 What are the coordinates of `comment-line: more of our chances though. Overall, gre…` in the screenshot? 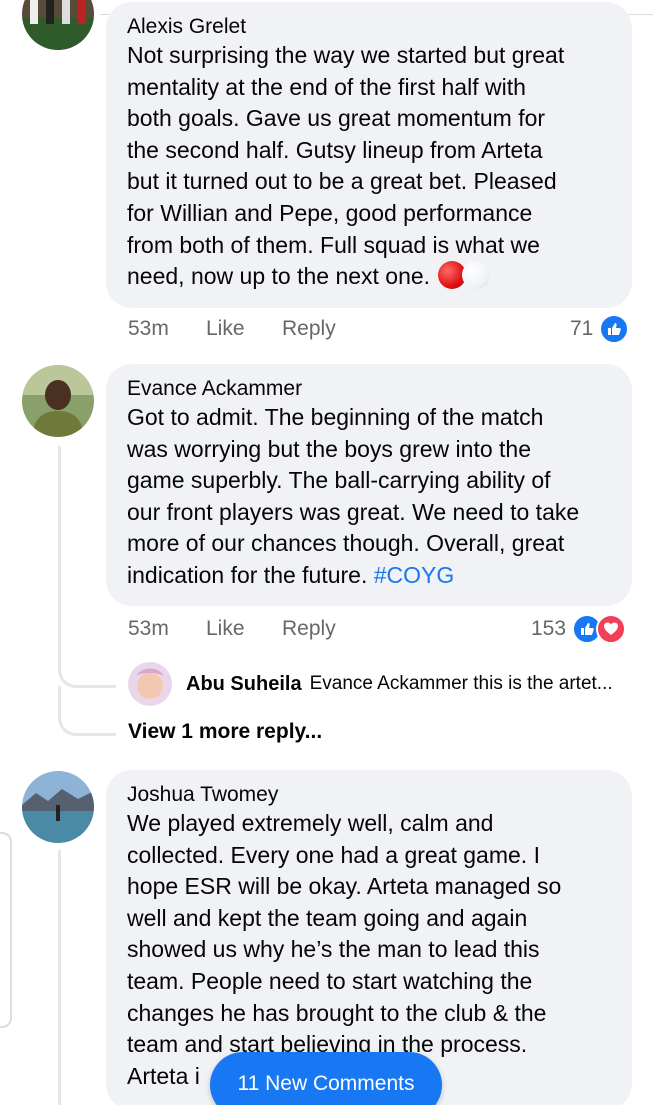 It's located at (346, 543).